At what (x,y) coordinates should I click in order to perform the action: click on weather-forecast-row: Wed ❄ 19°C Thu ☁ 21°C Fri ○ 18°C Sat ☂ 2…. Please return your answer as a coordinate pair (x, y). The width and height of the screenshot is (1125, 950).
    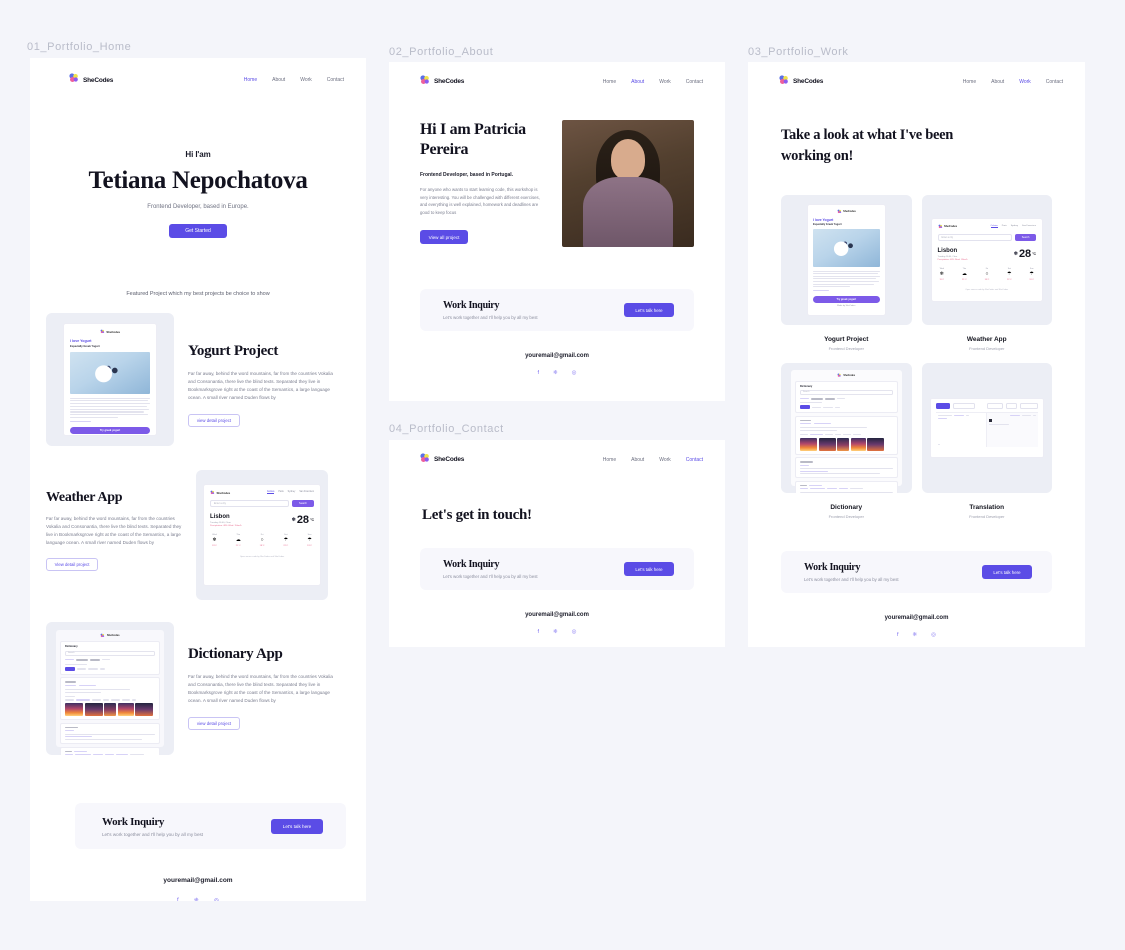
    Looking at the image, I should click on (262, 540).